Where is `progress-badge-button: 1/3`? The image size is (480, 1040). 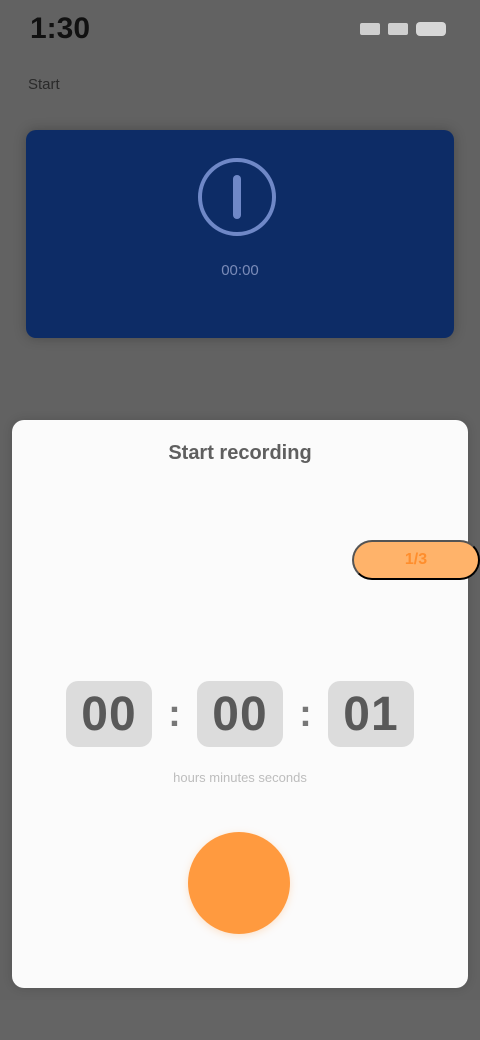
progress-badge-button: 1/3 is located at coordinates (416, 560).